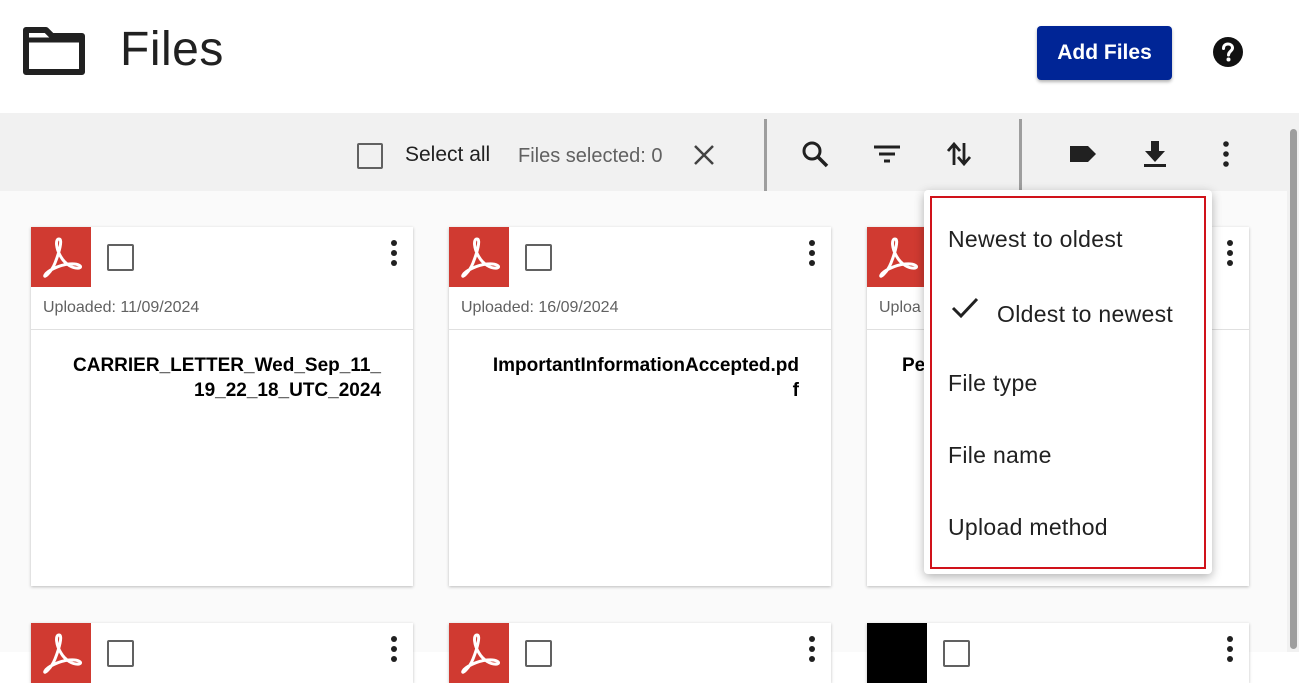 The image size is (1299, 683). What do you see at coordinates (1000, 455) in the screenshot?
I see `sort-option-file-name: File name` at bounding box center [1000, 455].